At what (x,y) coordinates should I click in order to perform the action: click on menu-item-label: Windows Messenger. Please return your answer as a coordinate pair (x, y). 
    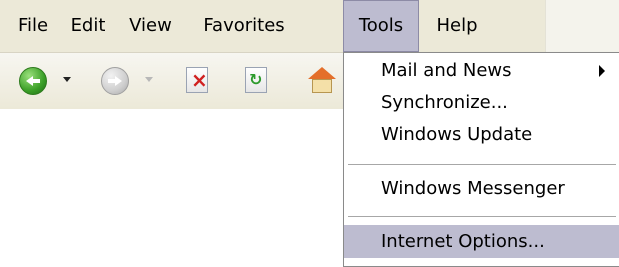
    Looking at the image, I should click on (473, 188).